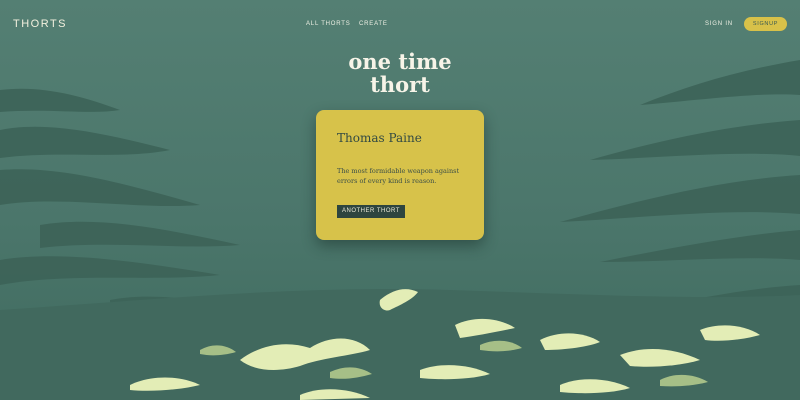 This screenshot has height=400, width=800. Describe the element at coordinates (400, 84) in the screenshot. I see `hero-title-line2: thort` at that location.